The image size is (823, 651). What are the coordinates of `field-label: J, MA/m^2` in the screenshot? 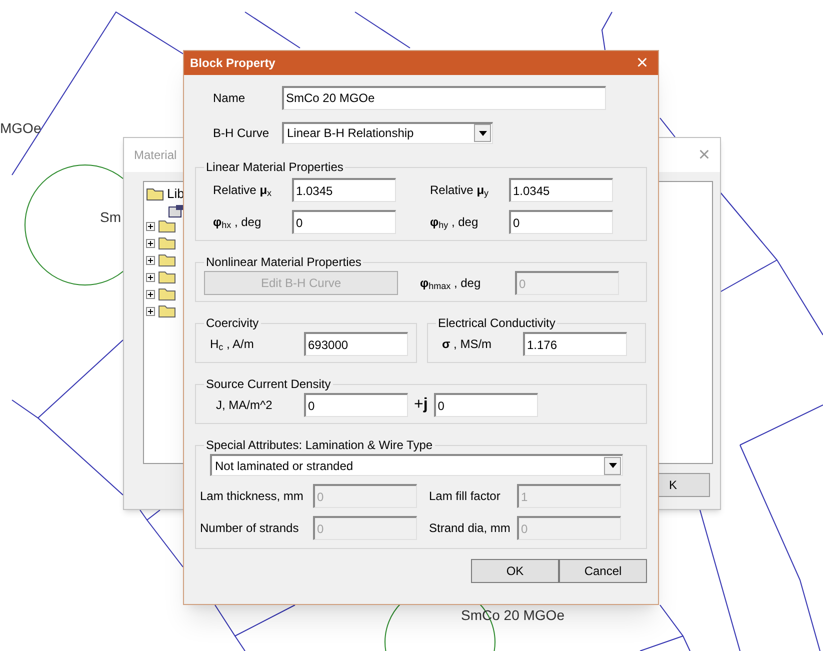 It's located at (244, 405).